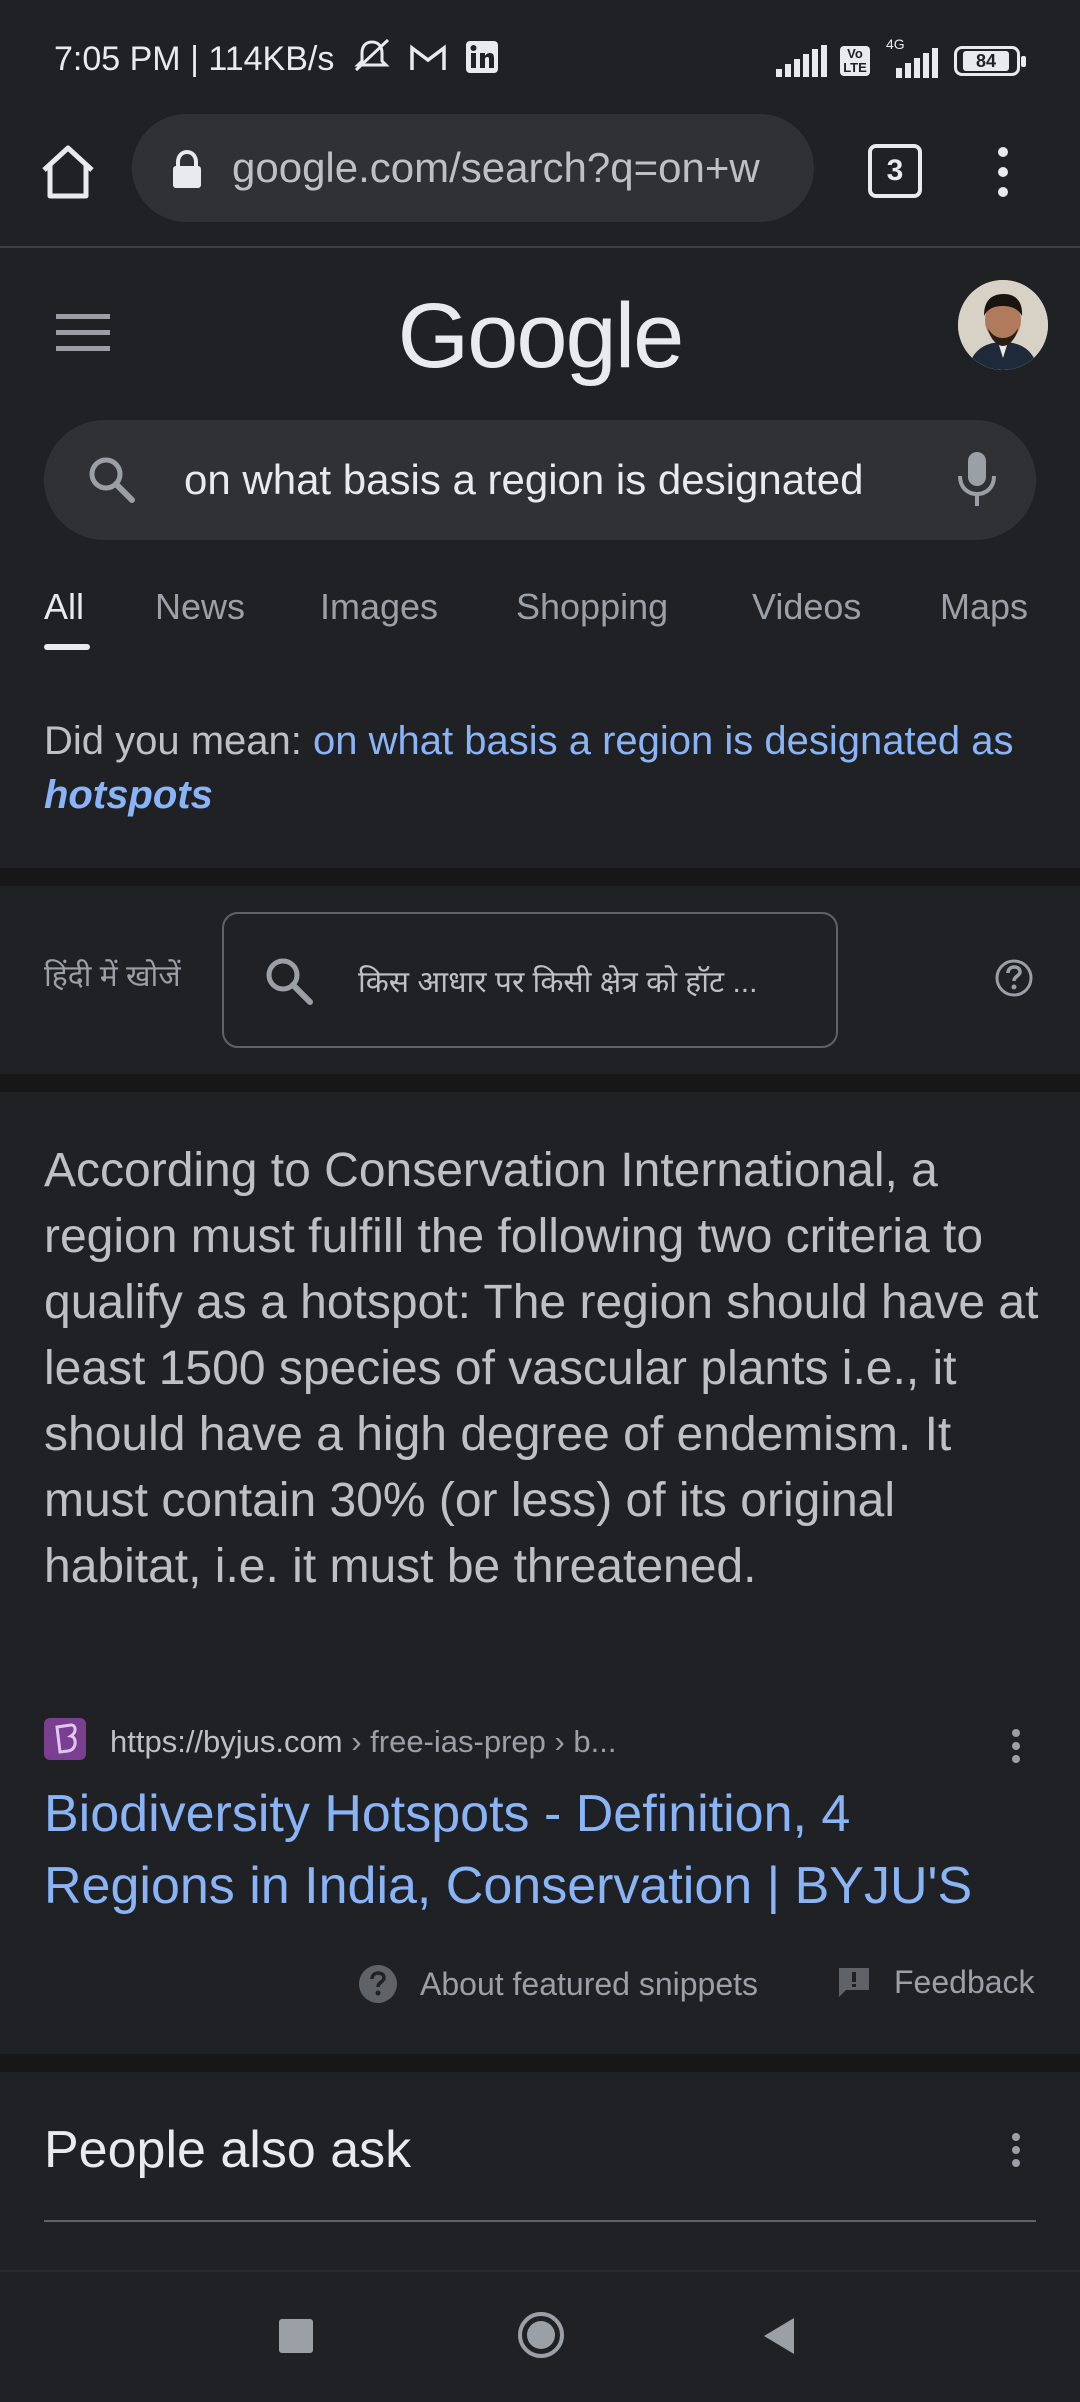 This screenshot has height=2402, width=1080. What do you see at coordinates (496, 167) in the screenshot?
I see `url-text: google.com/search?q=on+w` at bounding box center [496, 167].